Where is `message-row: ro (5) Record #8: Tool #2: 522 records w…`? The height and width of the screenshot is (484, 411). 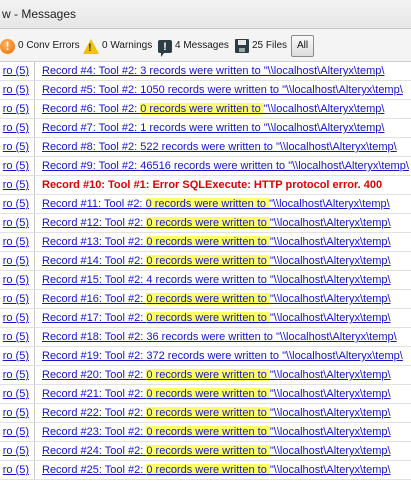
message-row: ro (5) Record #8: Tool #2: 522 records w… is located at coordinates (205, 147).